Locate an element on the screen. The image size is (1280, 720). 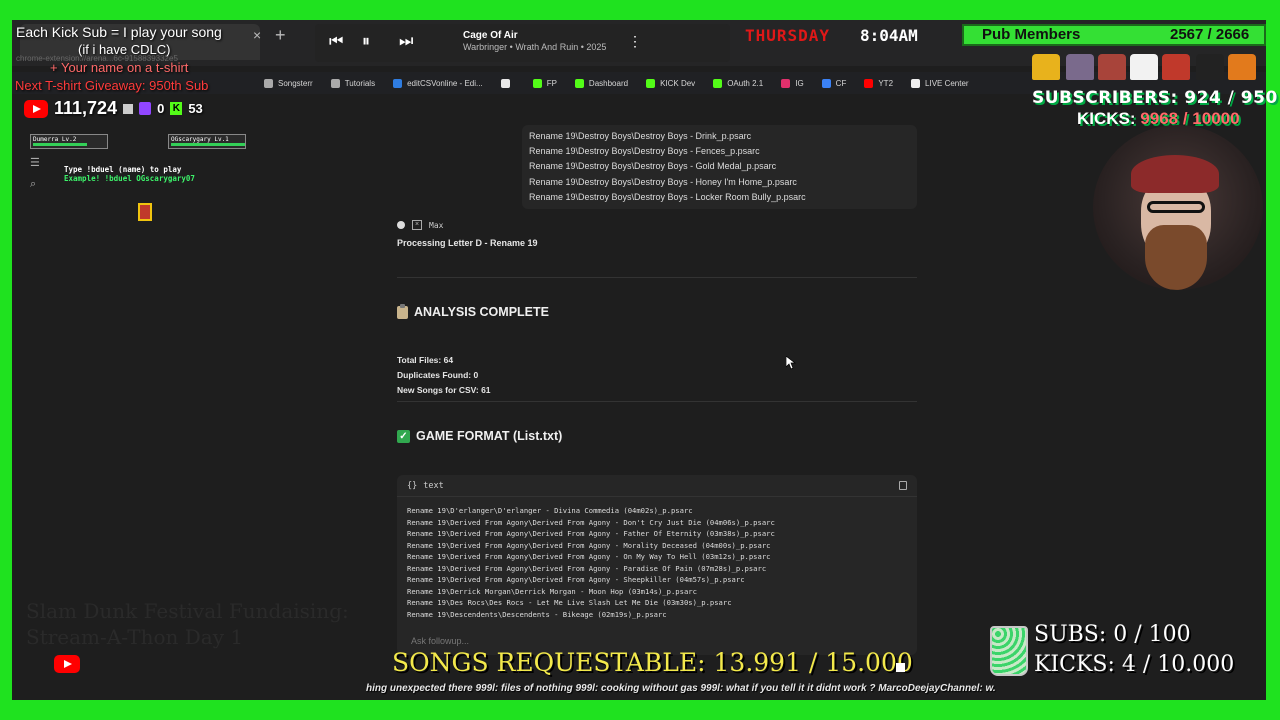
kicks-label: KICKS: is located at coordinates (1106, 118).